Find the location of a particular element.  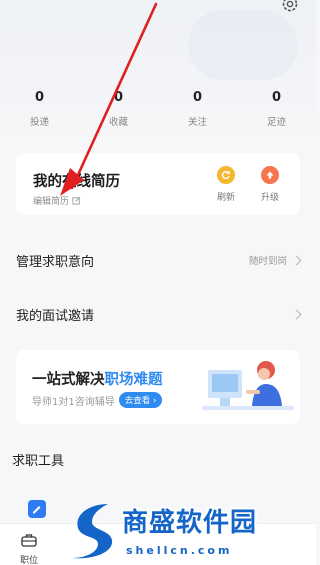

annotation-arrow is located at coordinates (109, 99).